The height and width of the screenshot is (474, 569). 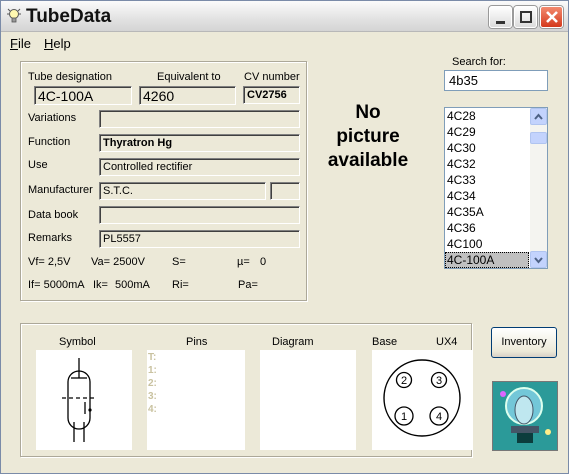 What do you see at coordinates (69, 16) in the screenshot?
I see `window-title: TubeData` at bounding box center [69, 16].